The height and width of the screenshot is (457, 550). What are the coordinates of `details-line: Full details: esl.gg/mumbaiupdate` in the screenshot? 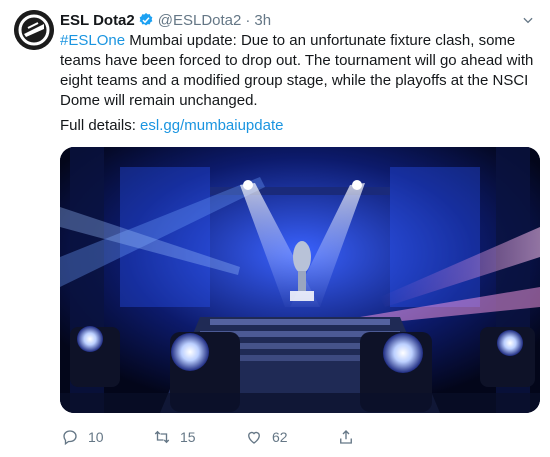 It's located at (171, 126).